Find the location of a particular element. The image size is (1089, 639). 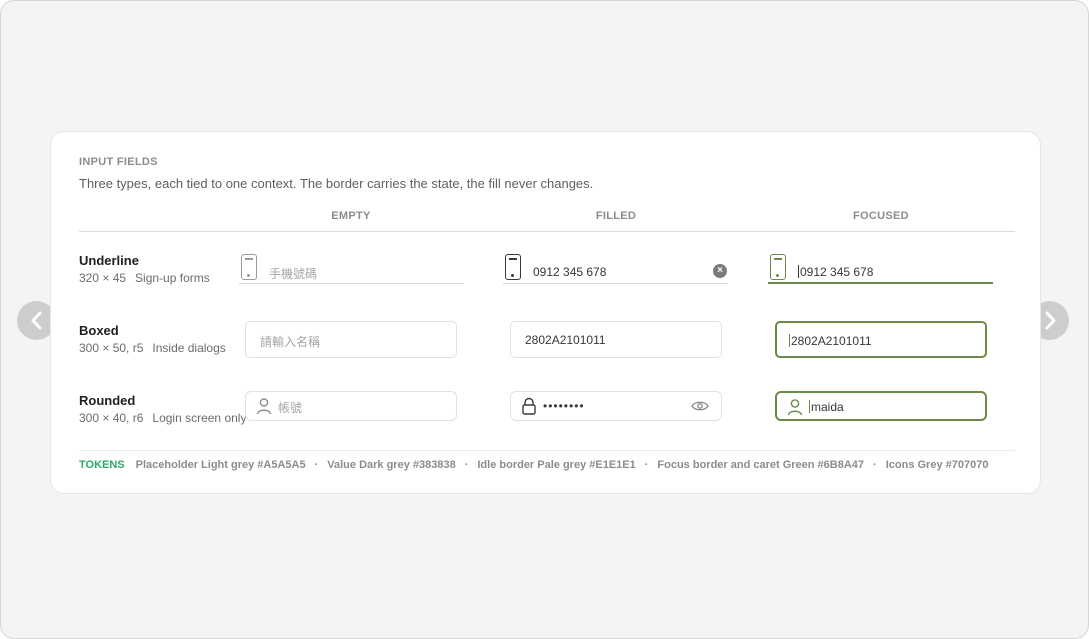

token-item: Idle border Pale grey #E1E1E1 is located at coordinates (556, 465).